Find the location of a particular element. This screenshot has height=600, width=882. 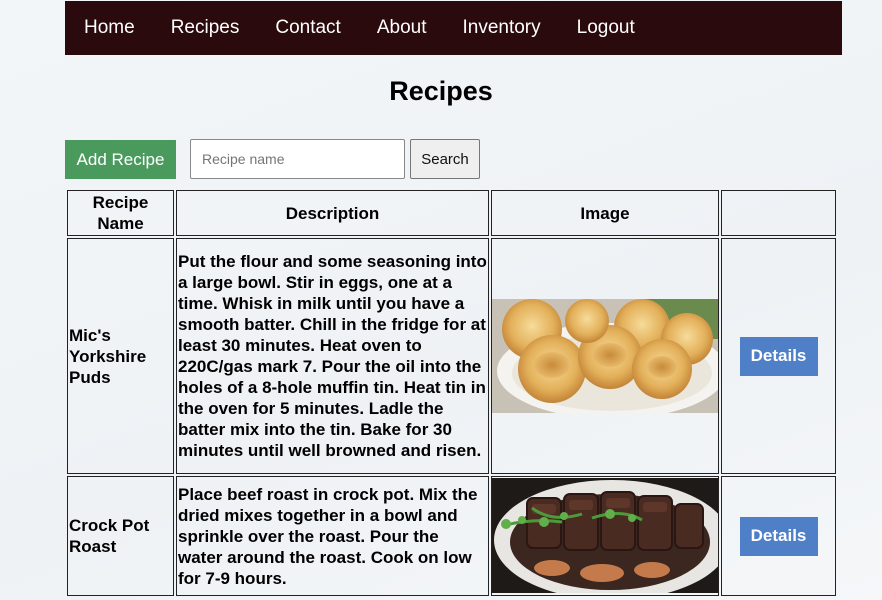

yorkshire-pudding-image is located at coordinates (605, 356).